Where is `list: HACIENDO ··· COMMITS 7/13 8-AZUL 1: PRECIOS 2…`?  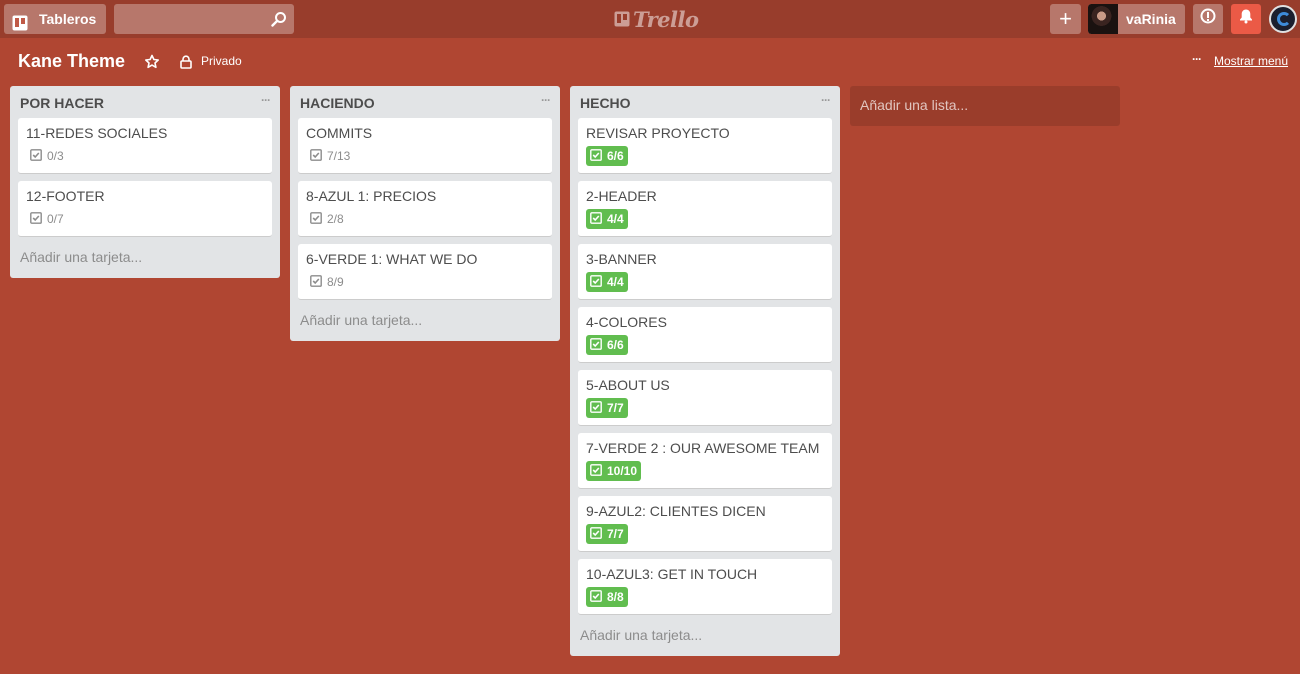
list: HACIENDO ··· COMMITS 7/13 8-AZUL 1: PRECIOS 2… is located at coordinates (425, 213).